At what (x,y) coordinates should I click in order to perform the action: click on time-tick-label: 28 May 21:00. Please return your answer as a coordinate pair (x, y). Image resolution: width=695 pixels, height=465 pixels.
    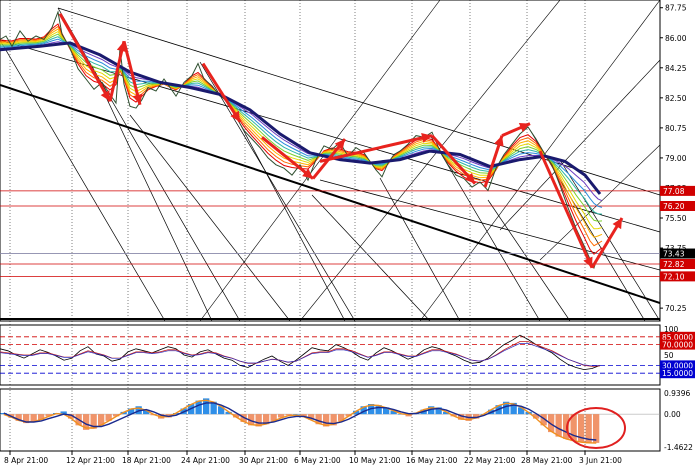
    Looking at the image, I should click on (547, 460).